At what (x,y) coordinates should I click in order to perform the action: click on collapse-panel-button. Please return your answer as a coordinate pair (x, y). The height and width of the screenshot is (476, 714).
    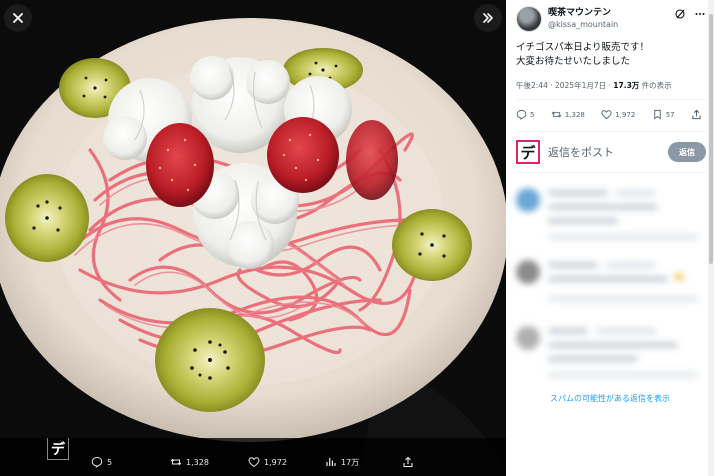
    Looking at the image, I should click on (488, 18).